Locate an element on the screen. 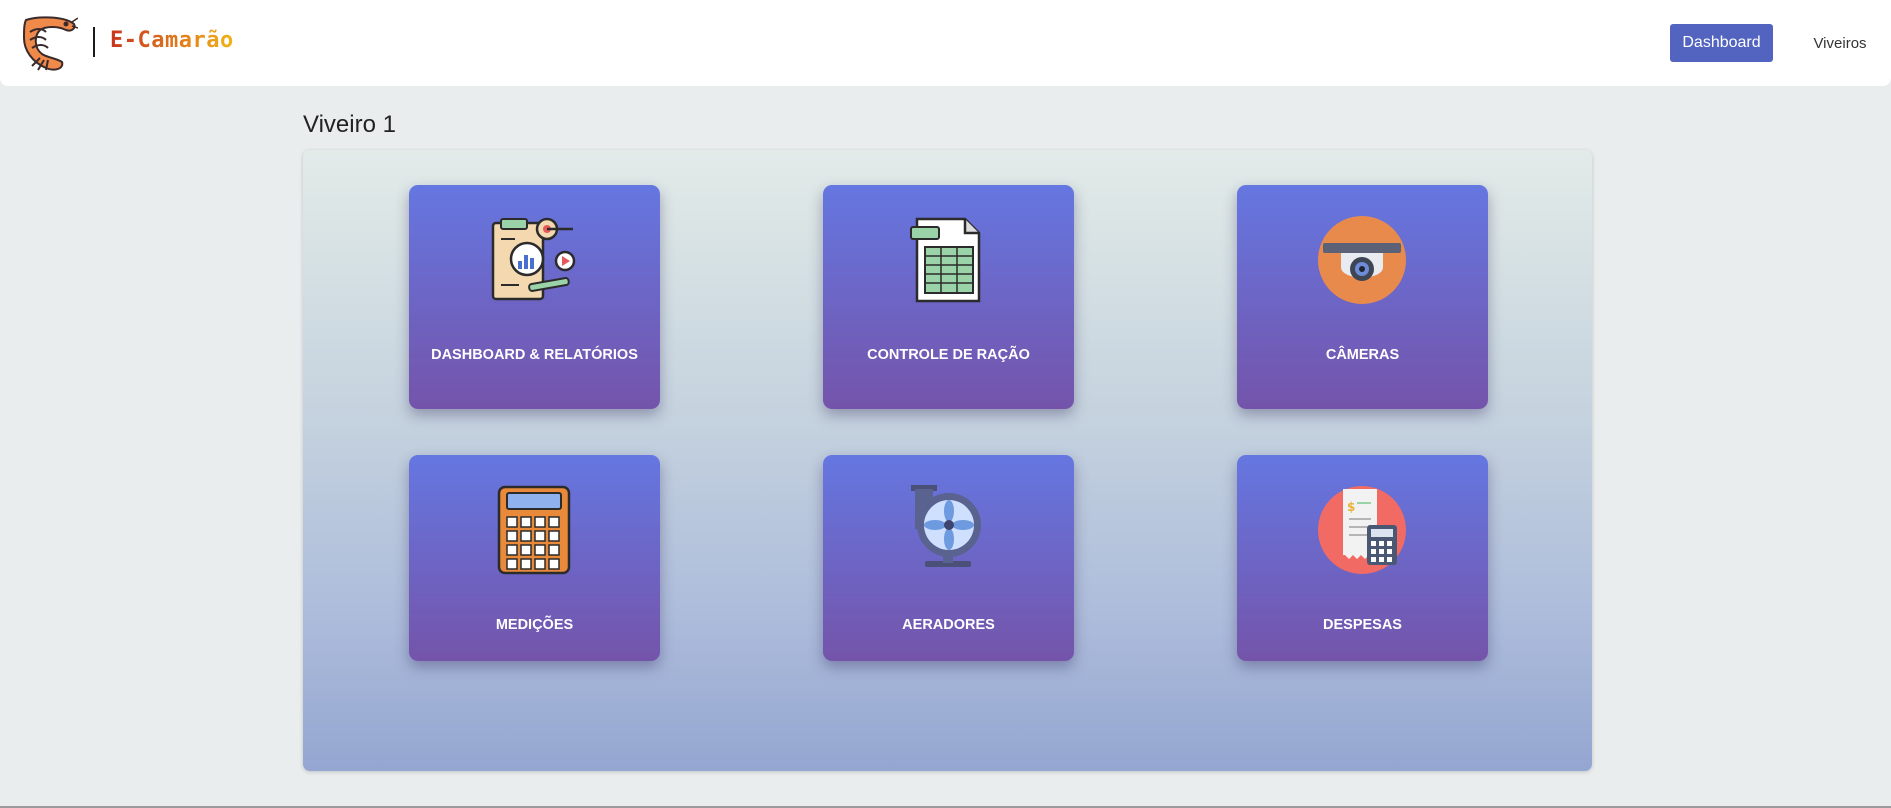  card-label: DASHBOARD & RELATÓRIOS is located at coordinates (534, 355).